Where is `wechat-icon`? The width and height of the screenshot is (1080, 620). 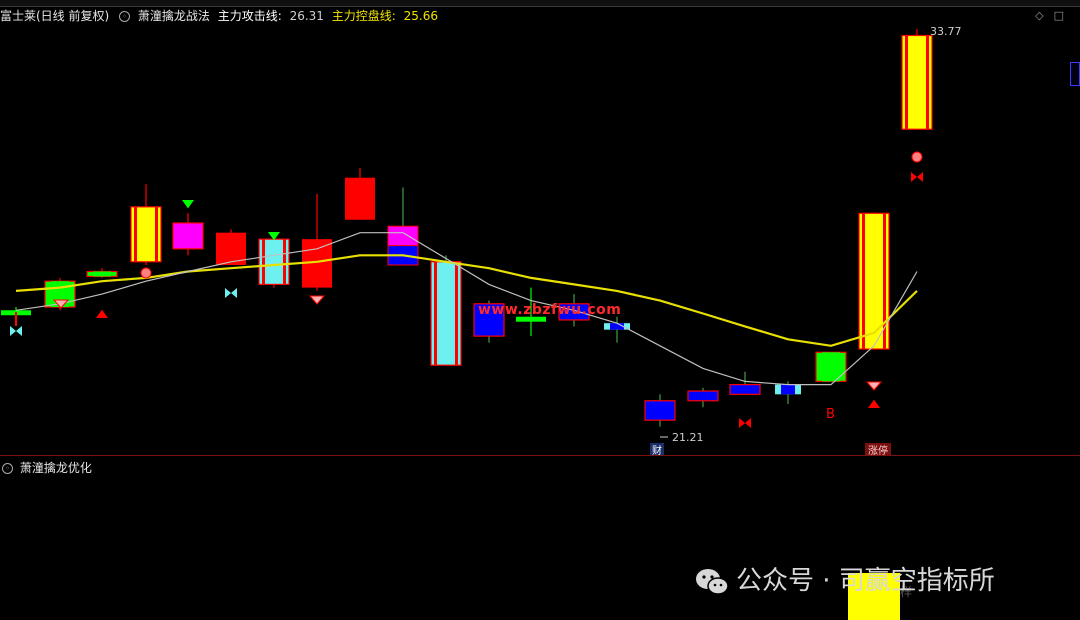
wechat-icon is located at coordinates (712, 581).